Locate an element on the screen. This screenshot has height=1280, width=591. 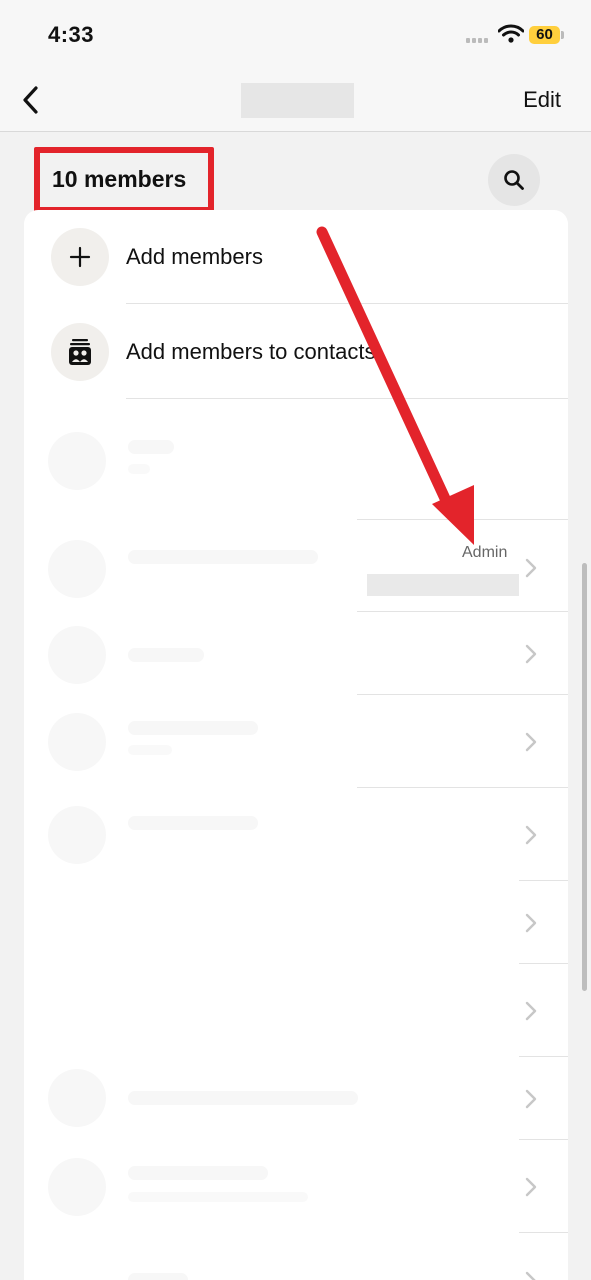
wifi-icon is located at coordinates (511, 34).